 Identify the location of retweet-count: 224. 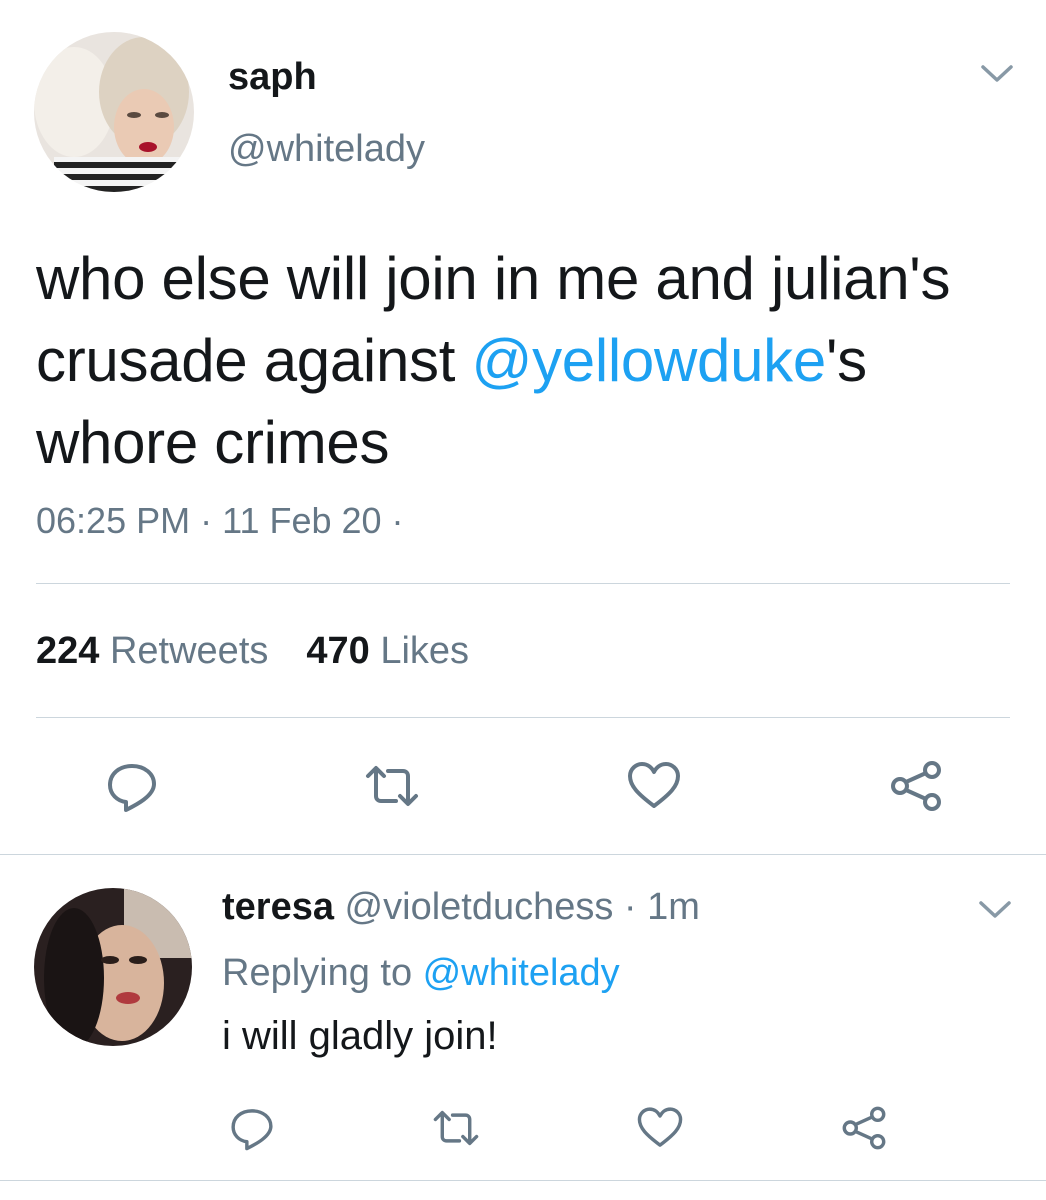
(68, 651).